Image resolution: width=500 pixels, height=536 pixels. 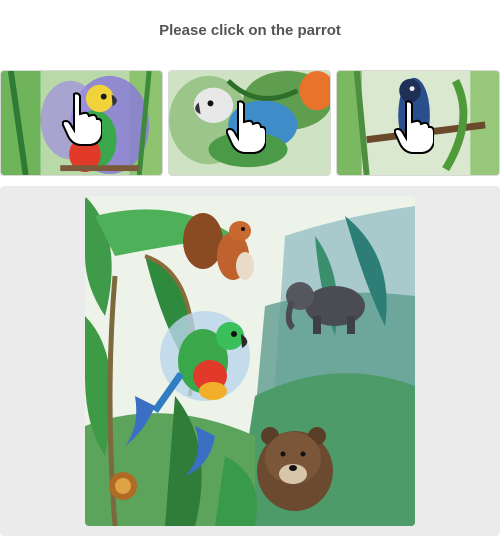 What do you see at coordinates (295, 469) in the screenshot?
I see `bear-figure` at bounding box center [295, 469].